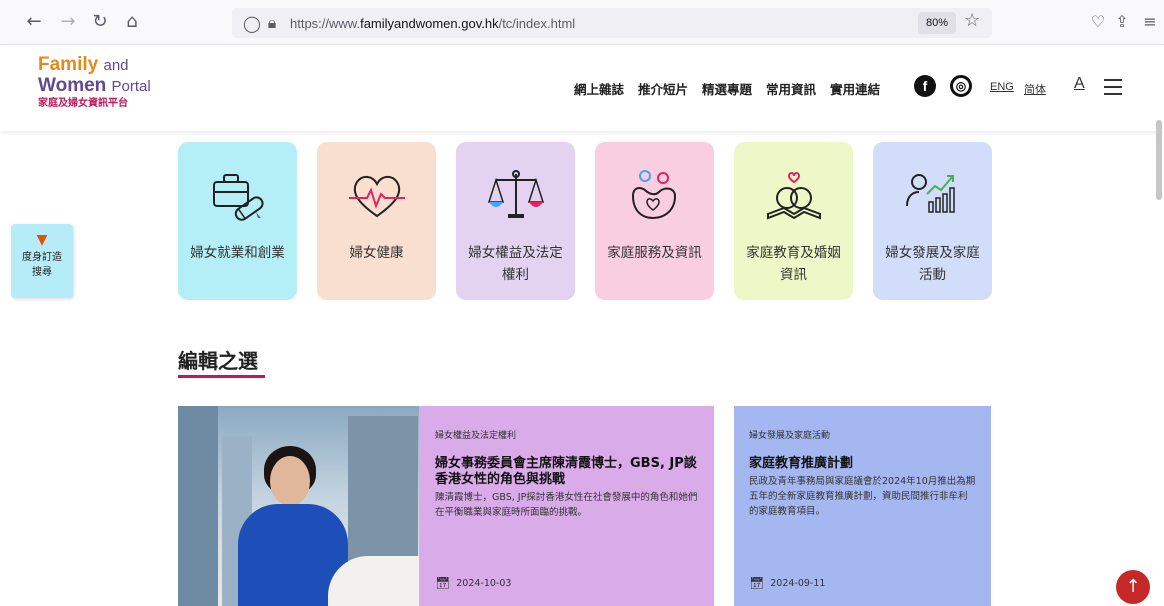  I want to click on lang-sc-link: 简体, so click(1035, 89).